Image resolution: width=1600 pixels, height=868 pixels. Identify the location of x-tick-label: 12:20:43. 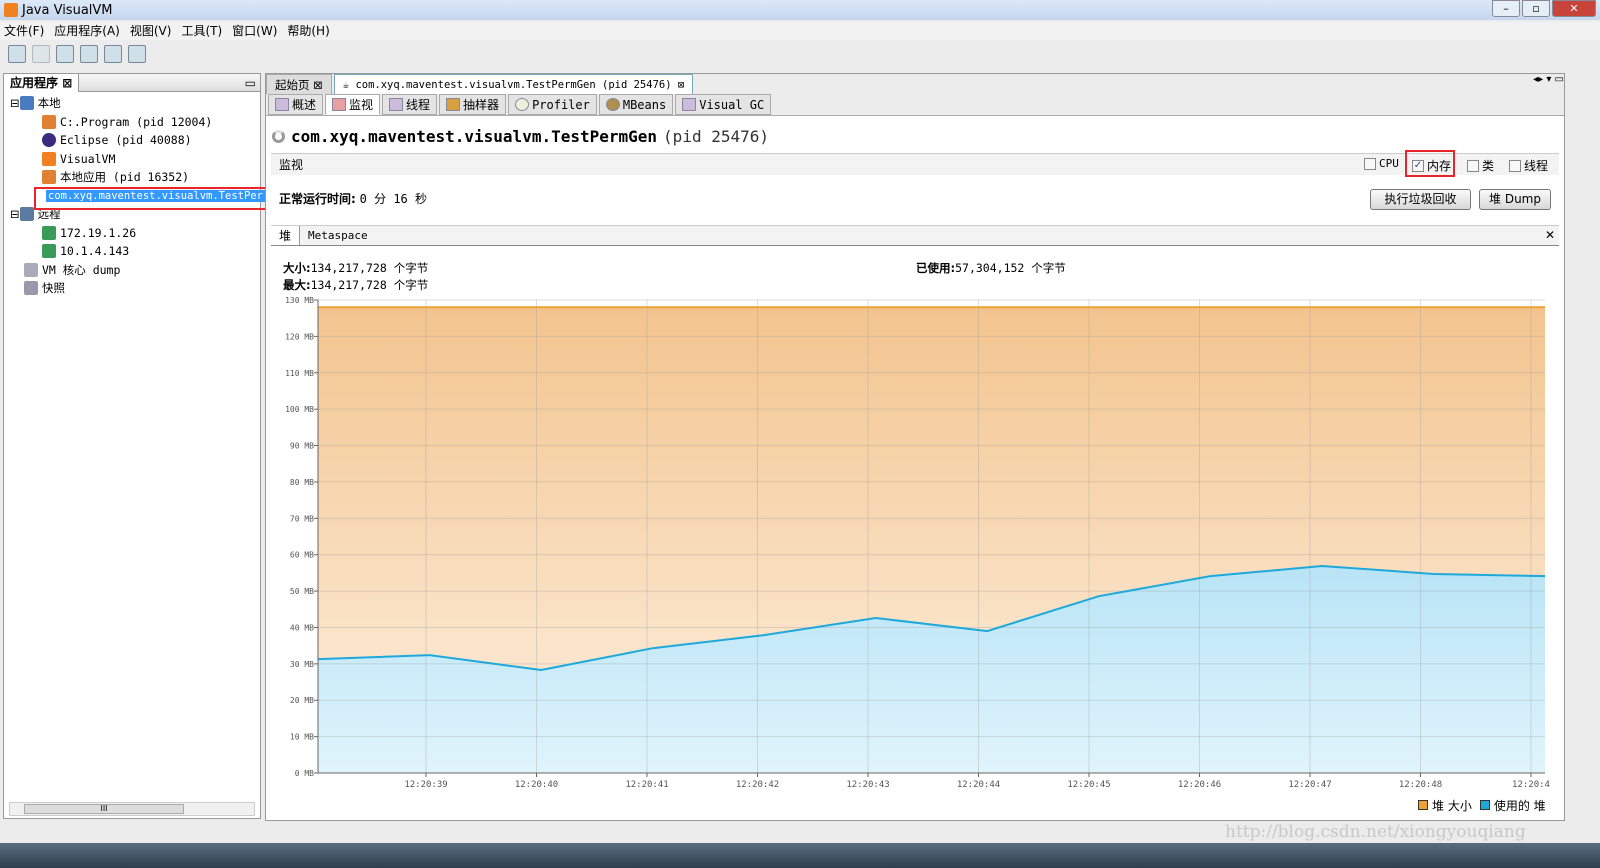
(867, 785).